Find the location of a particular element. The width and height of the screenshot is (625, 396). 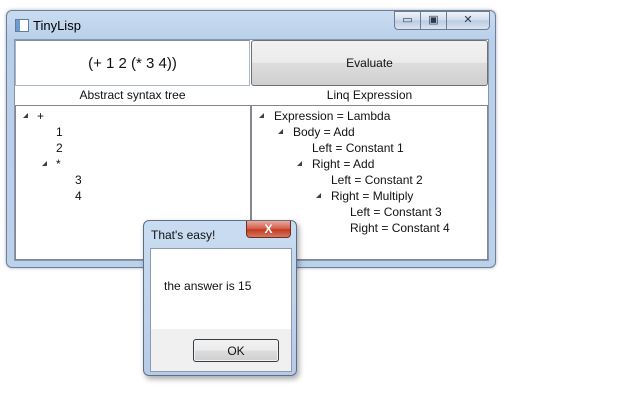

minimize-button: ▭ is located at coordinates (407, 20).